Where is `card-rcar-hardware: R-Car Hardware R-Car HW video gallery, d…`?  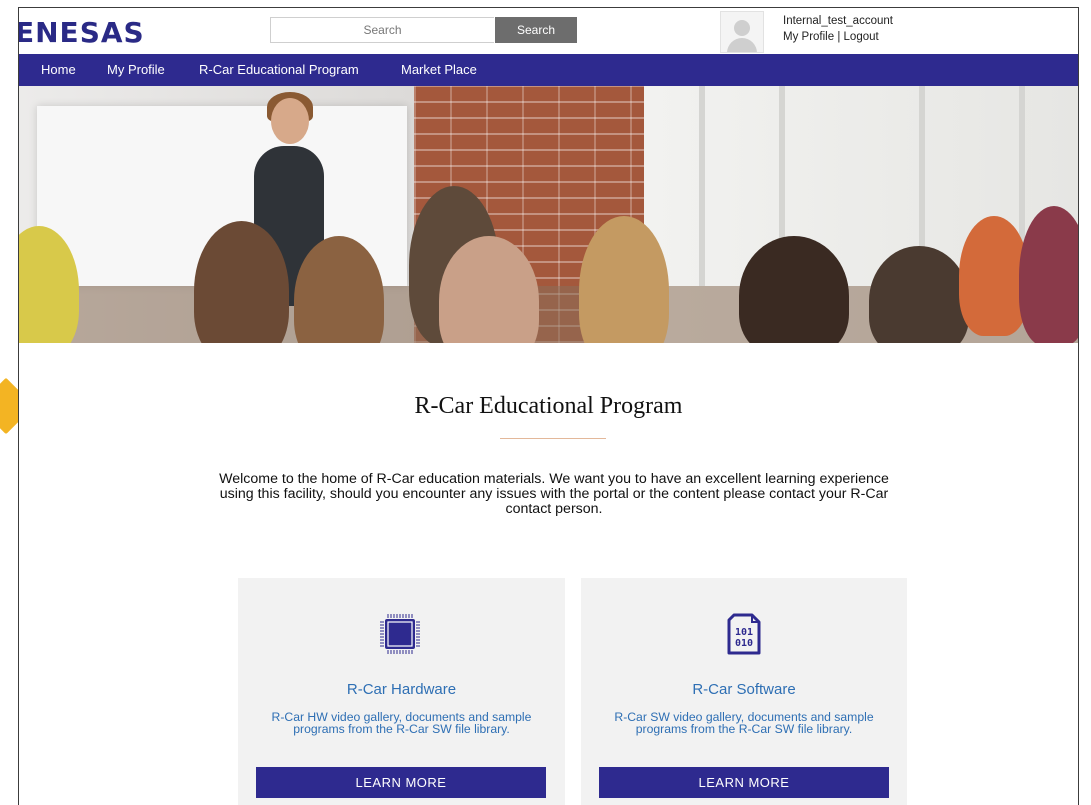 card-rcar-hardware: R-Car Hardware R-Car HW video gallery, d… is located at coordinates (401, 691).